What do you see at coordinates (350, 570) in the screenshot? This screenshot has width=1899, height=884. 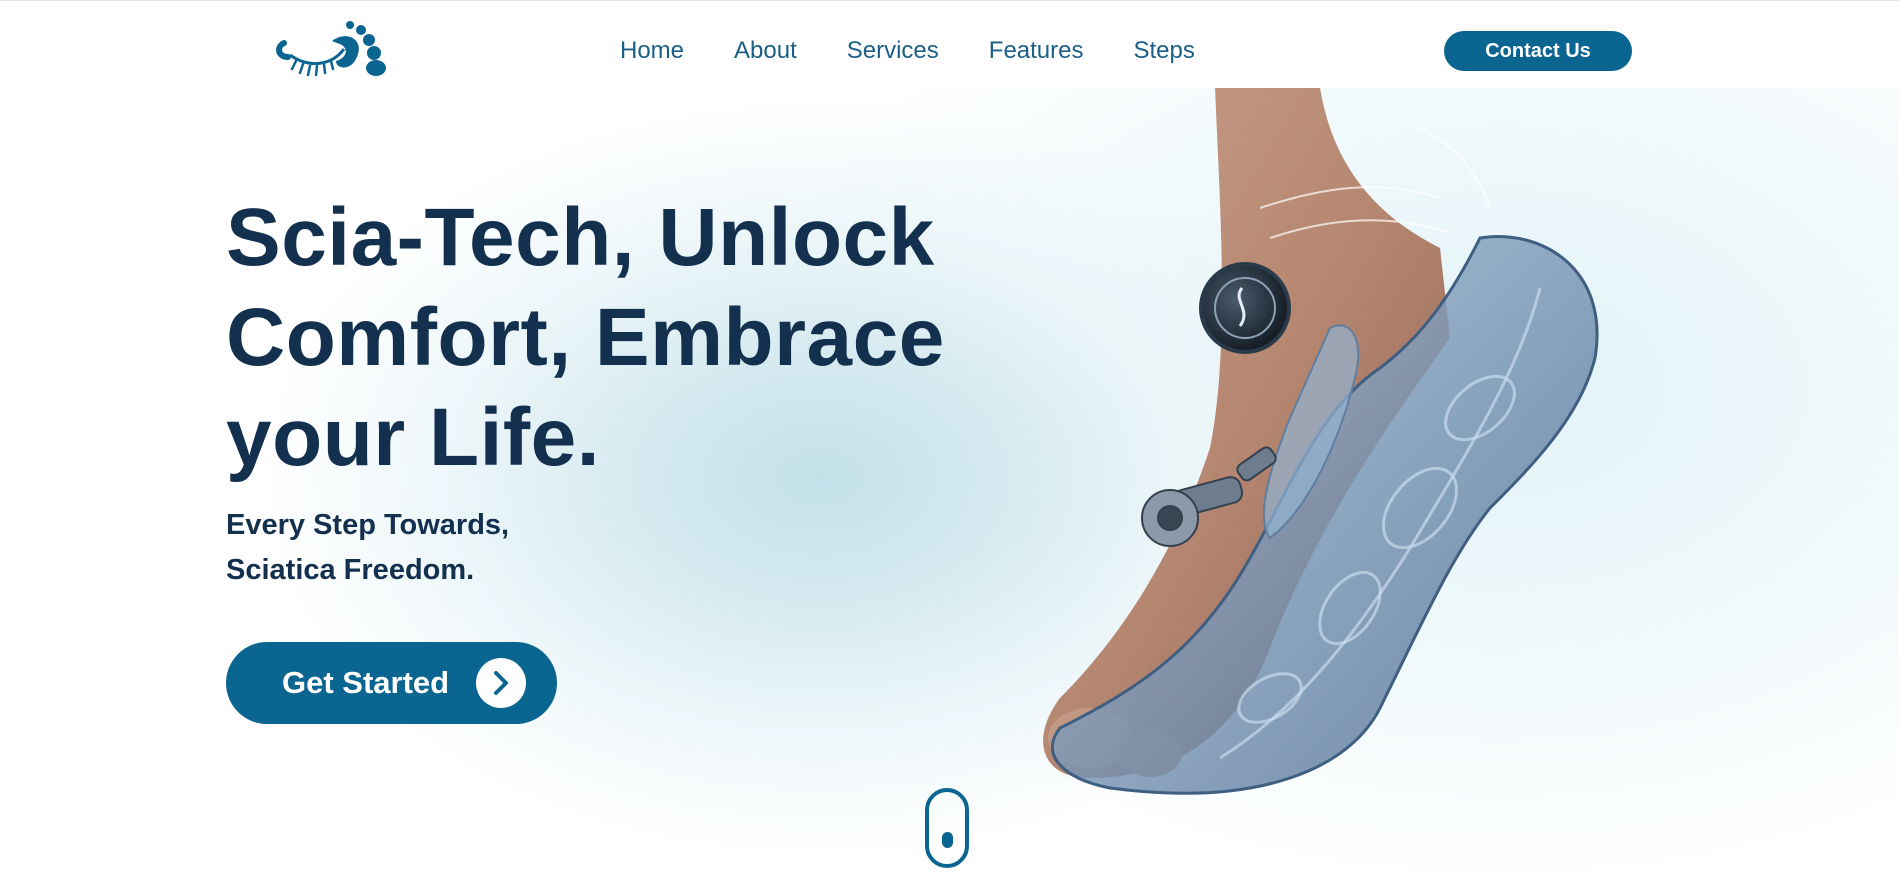 I see `hero-subtitle-line: Sciatica Freedom.` at bounding box center [350, 570].